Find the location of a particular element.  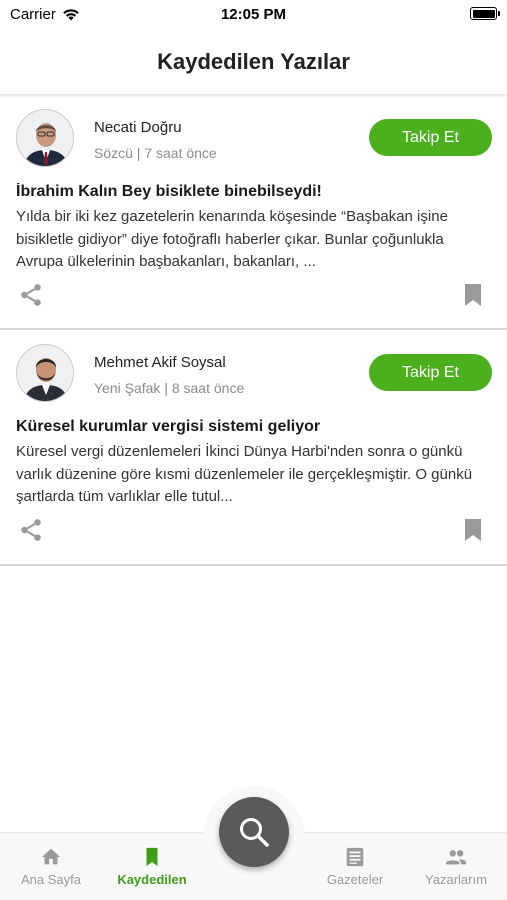

home-icon is located at coordinates (51, 856).